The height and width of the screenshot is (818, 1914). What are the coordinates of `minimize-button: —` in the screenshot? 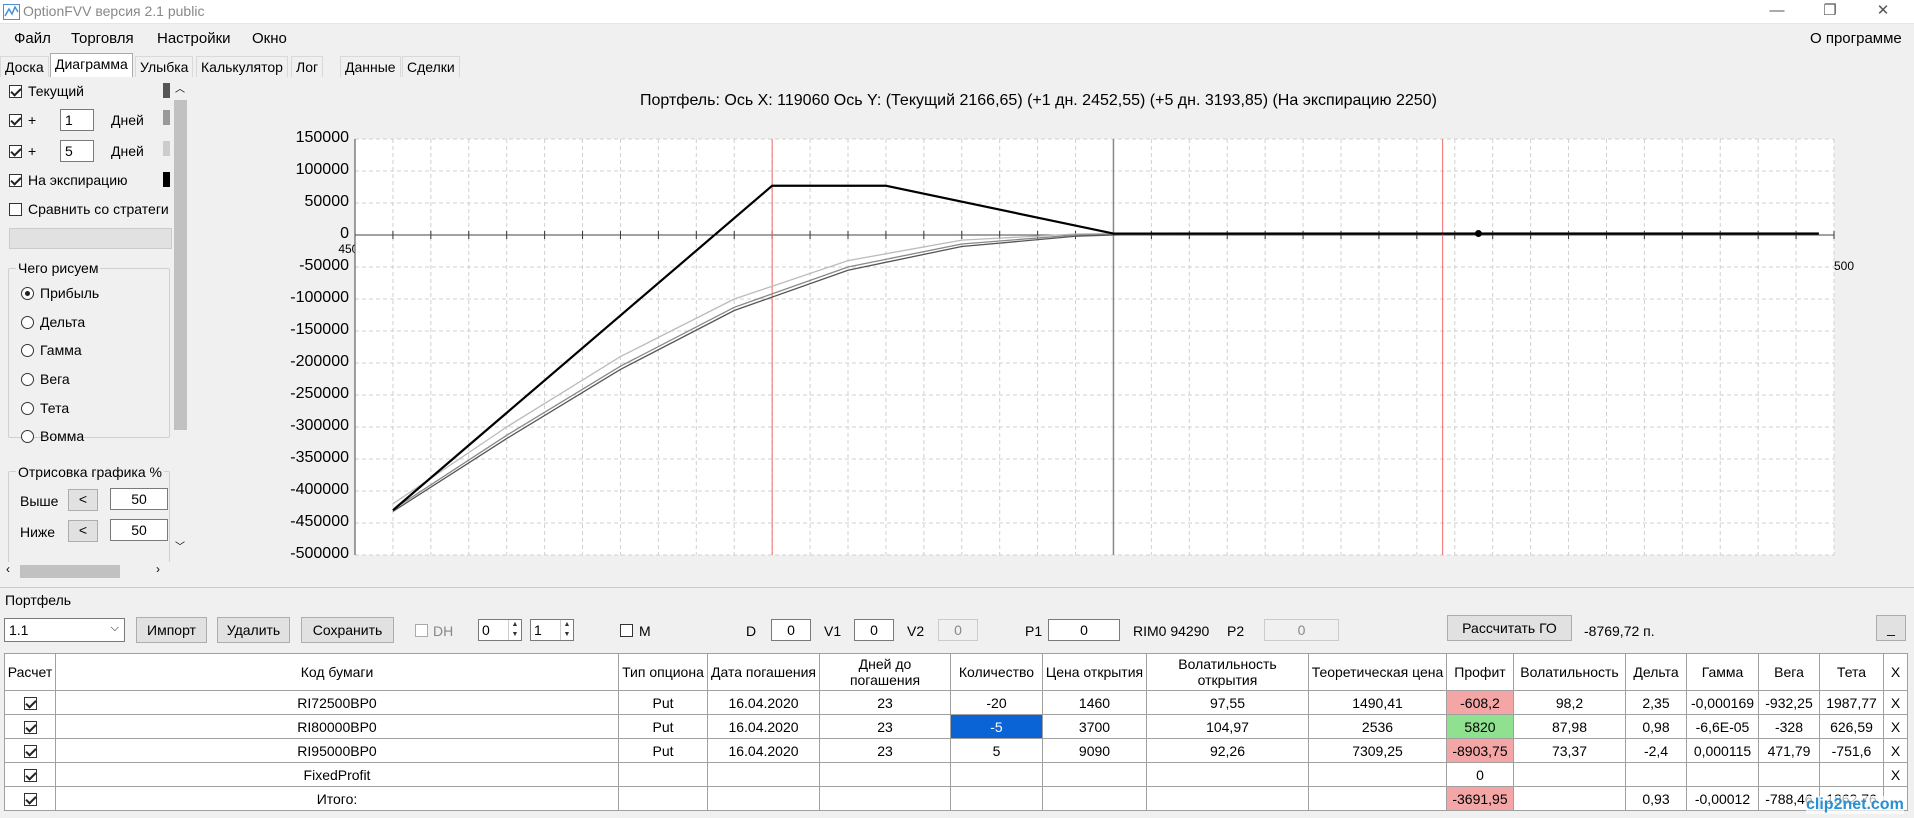 It's located at (1777, 12).